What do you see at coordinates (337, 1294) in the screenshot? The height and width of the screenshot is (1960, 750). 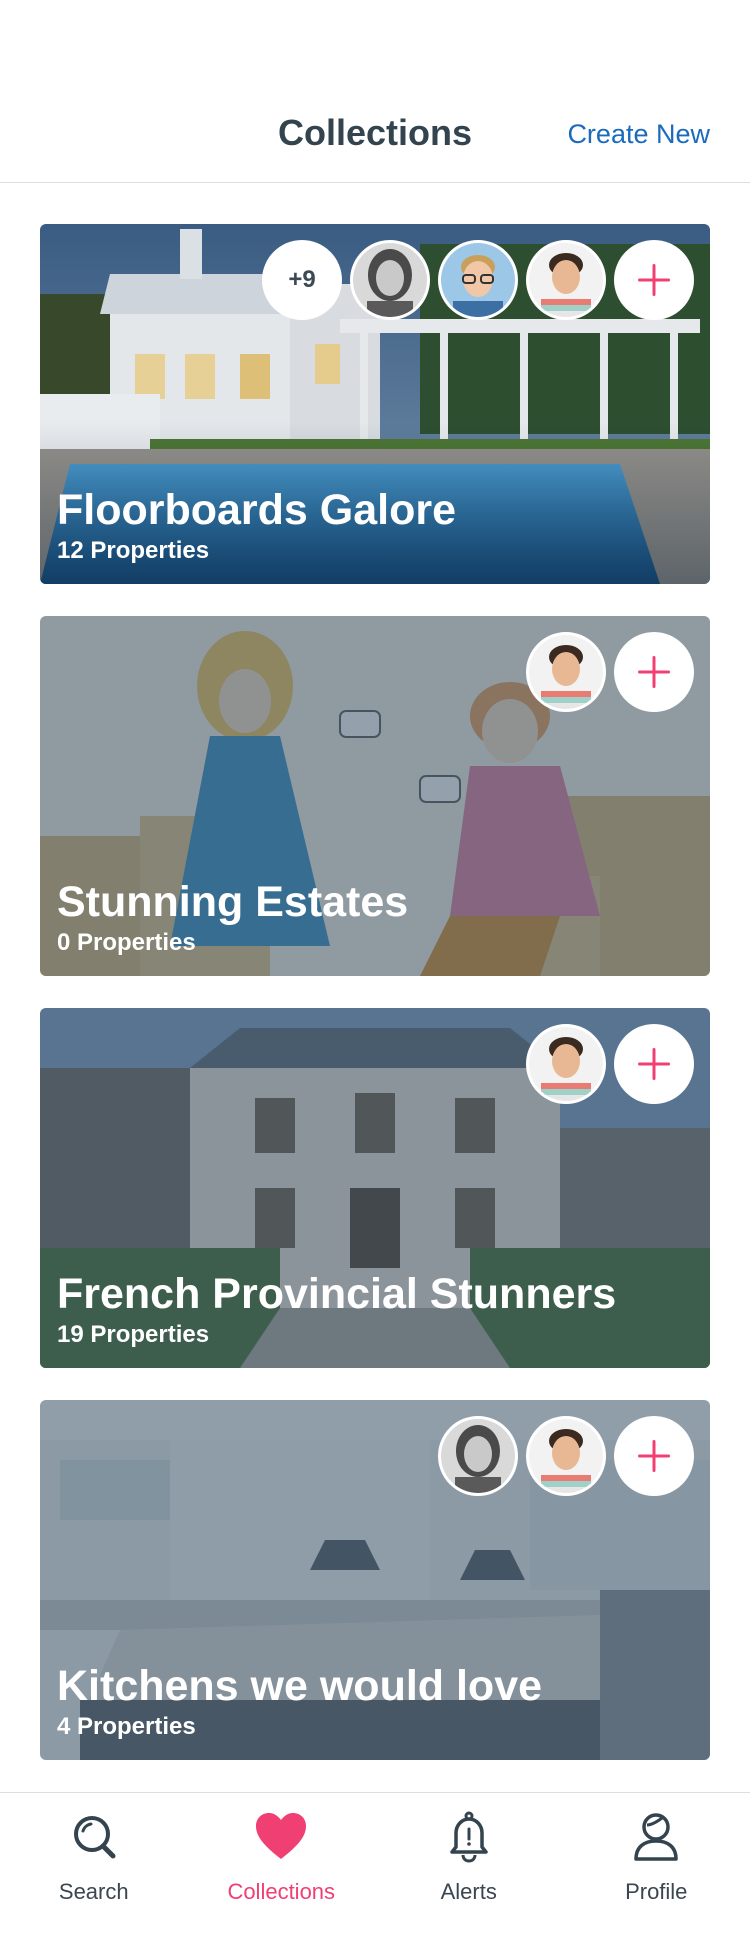 I see `collection-title: French Provincial Stunners` at bounding box center [337, 1294].